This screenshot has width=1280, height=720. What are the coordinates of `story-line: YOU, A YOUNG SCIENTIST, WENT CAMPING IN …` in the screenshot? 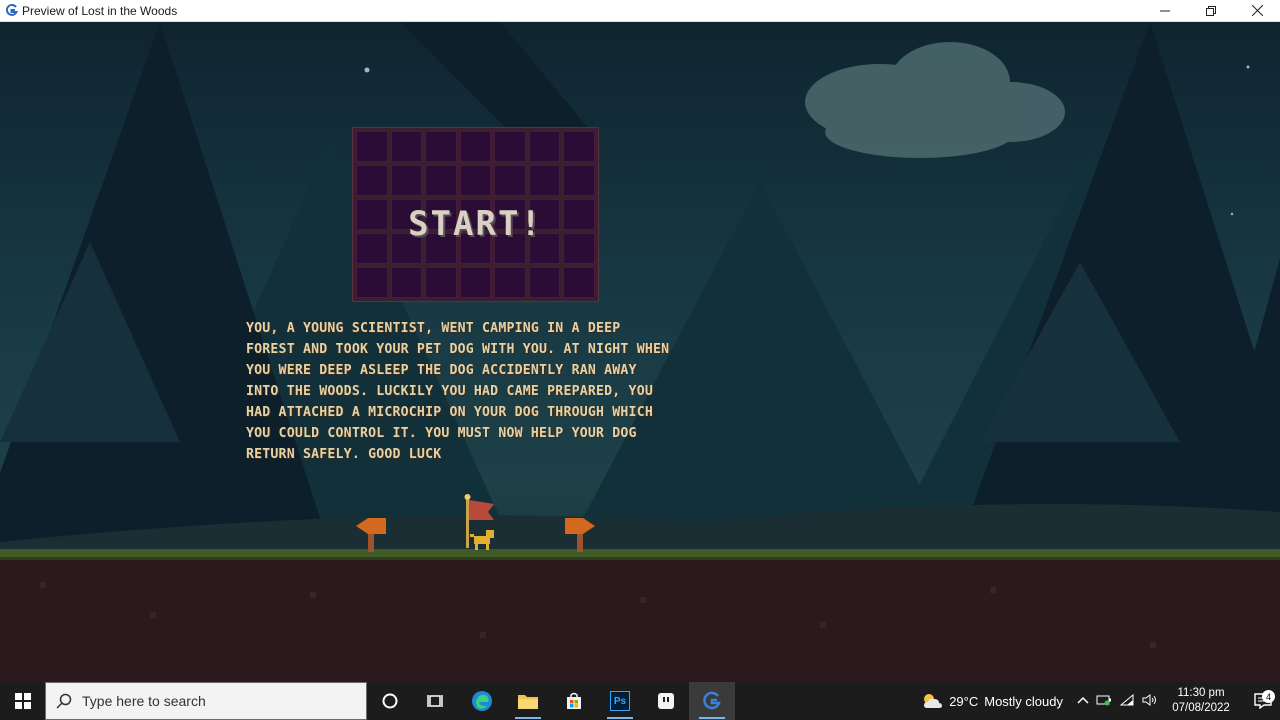 It's located at (433, 328).